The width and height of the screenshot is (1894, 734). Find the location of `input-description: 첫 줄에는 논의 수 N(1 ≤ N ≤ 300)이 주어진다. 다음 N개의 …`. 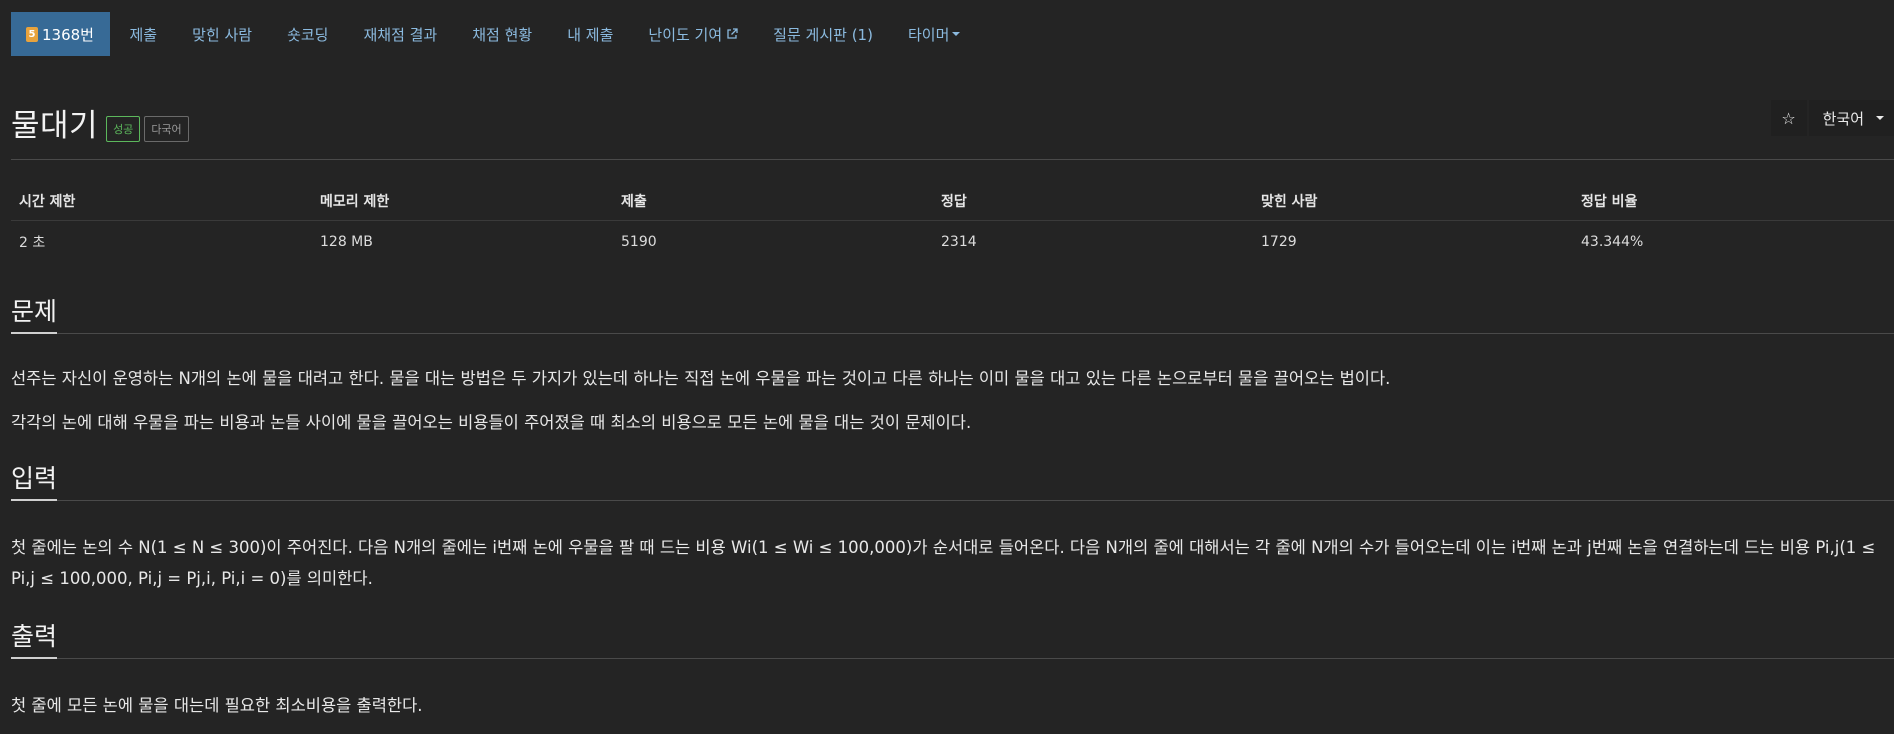

input-description: 첫 줄에는 논의 수 N(1 ≤ N ≤ 300)이 주어진다. 다음 N개의 … is located at coordinates (943, 563).